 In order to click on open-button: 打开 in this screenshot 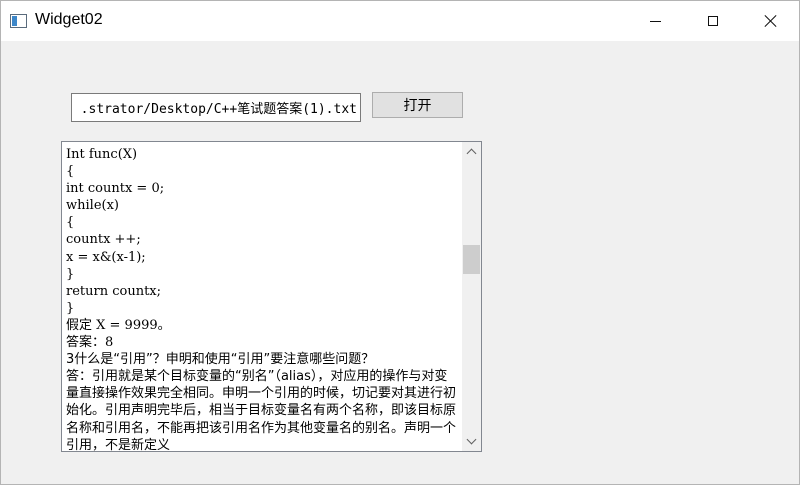, I will do `click(417, 105)`.